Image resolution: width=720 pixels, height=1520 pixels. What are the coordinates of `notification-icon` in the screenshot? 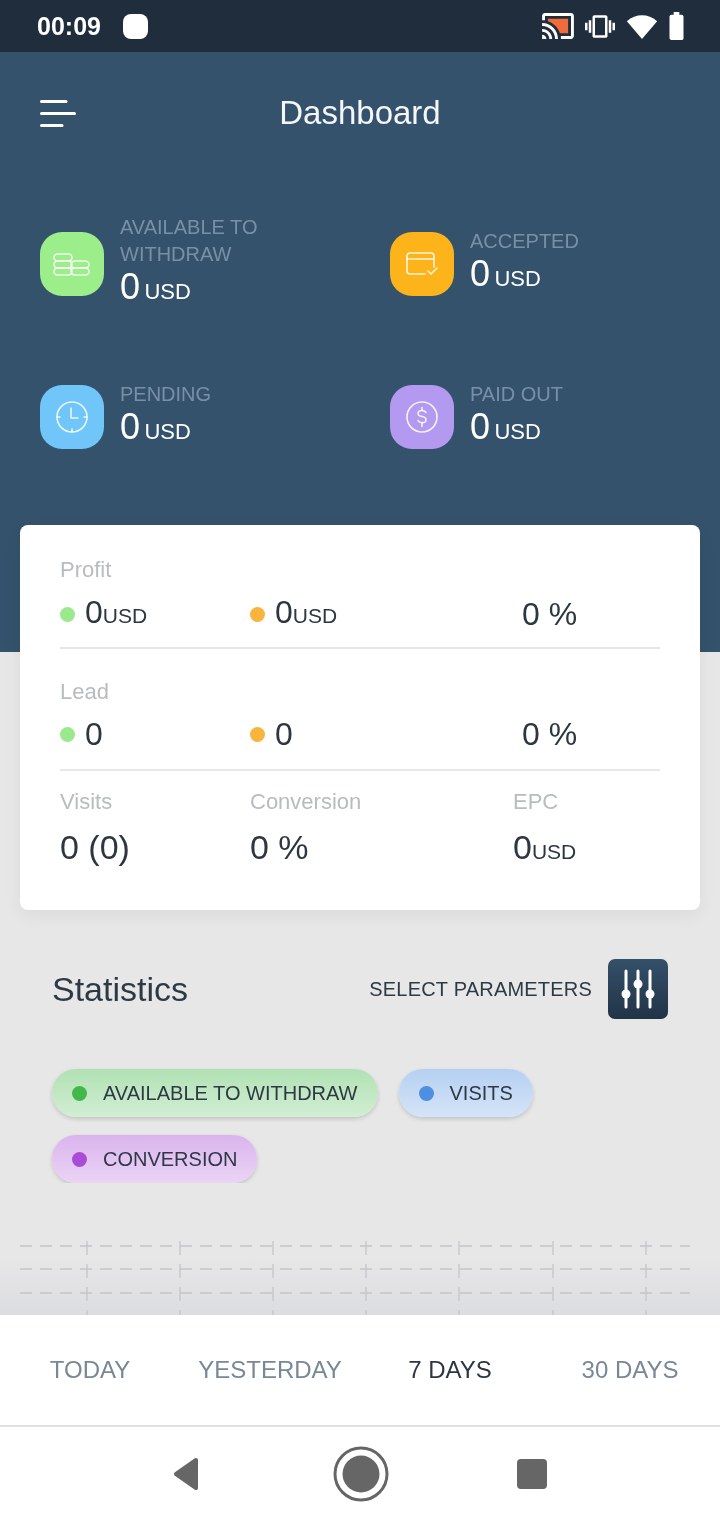 It's located at (135, 26).